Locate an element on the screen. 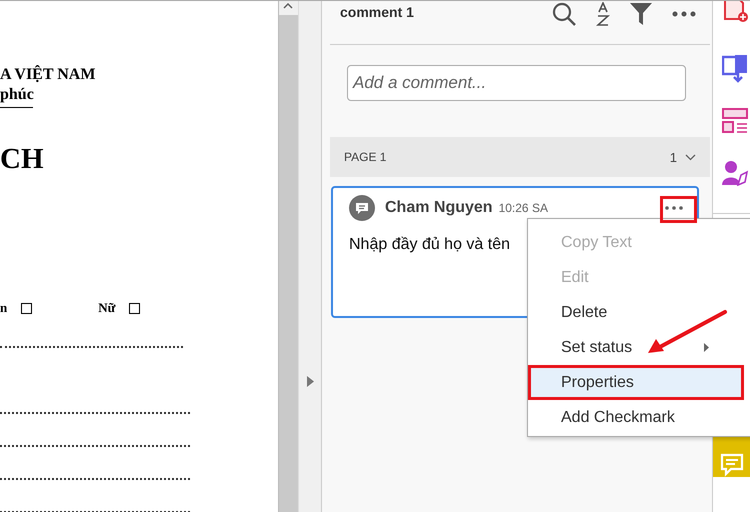 Image resolution: width=750 pixels, height=512 pixels. highlight-frame is located at coordinates (678, 209).